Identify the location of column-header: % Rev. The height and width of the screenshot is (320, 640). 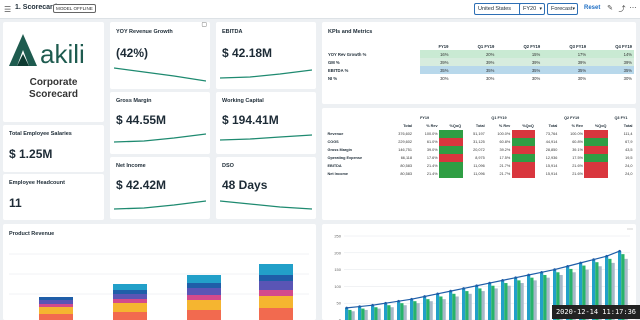
(577, 126).